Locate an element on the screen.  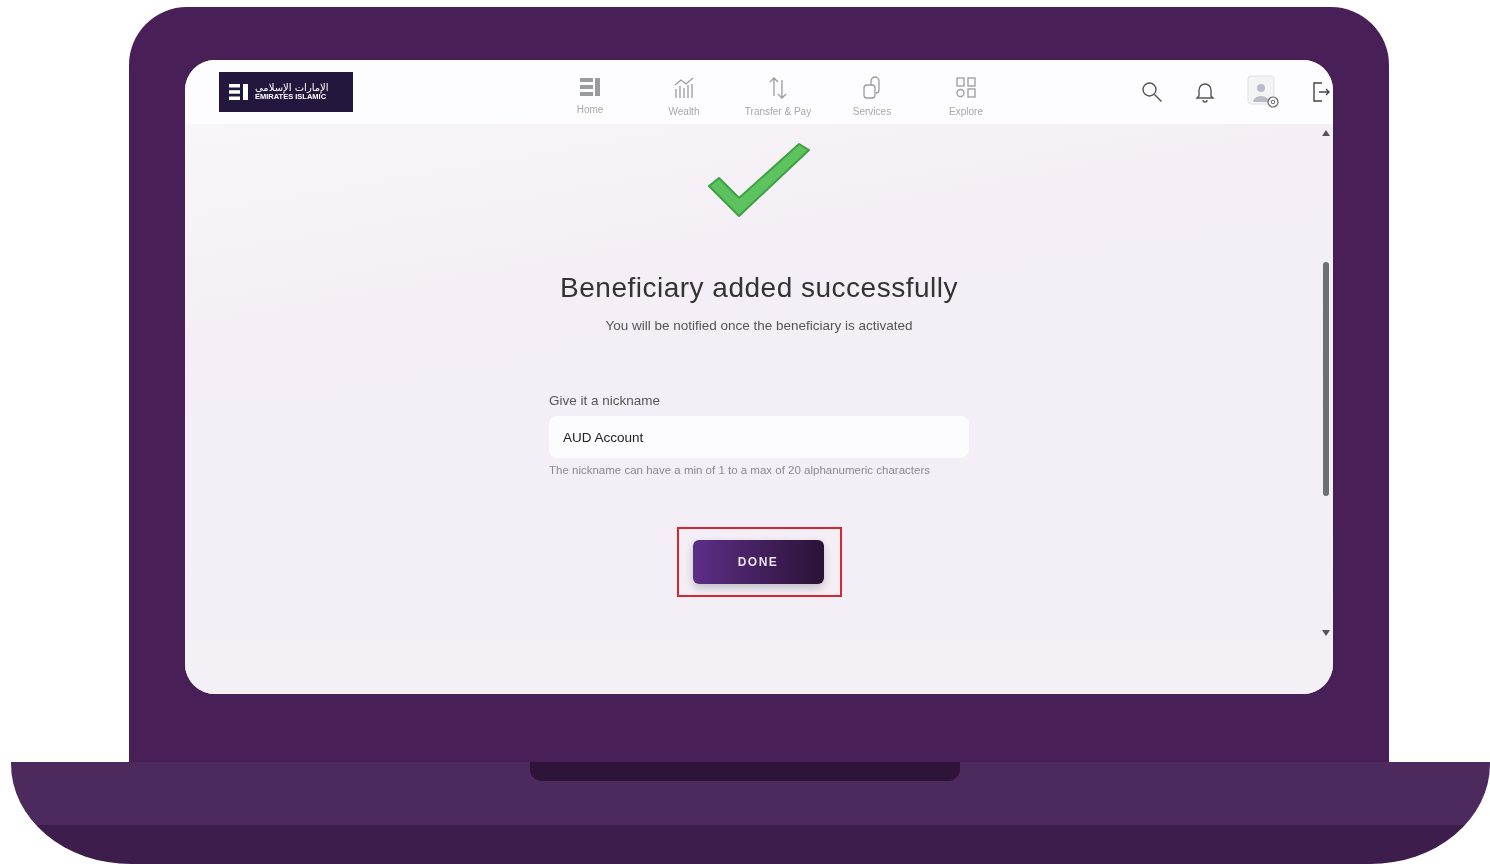
done-button: DONE is located at coordinates (758, 562).